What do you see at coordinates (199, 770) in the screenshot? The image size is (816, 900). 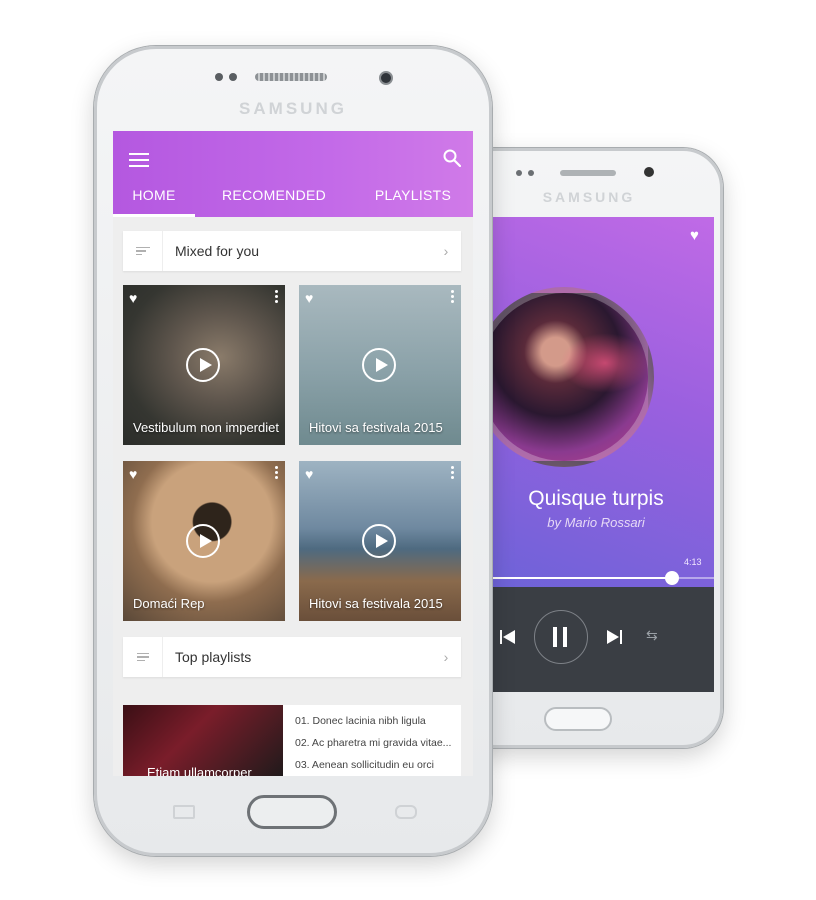 I see `playlist-title: Etiam ullamcorper` at bounding box center [199, 770].